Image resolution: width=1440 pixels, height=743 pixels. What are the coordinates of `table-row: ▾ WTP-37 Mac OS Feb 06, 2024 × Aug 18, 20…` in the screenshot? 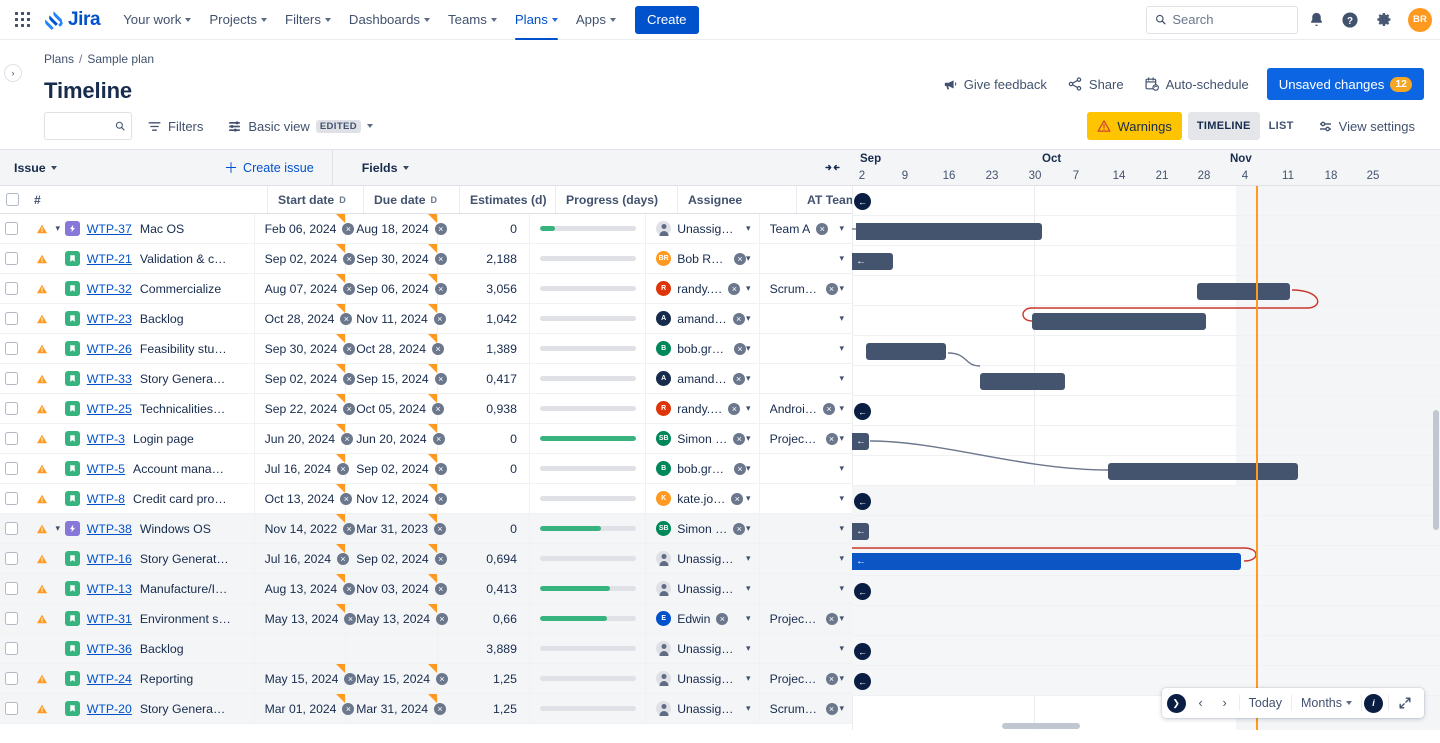 It's located at (426, 229).